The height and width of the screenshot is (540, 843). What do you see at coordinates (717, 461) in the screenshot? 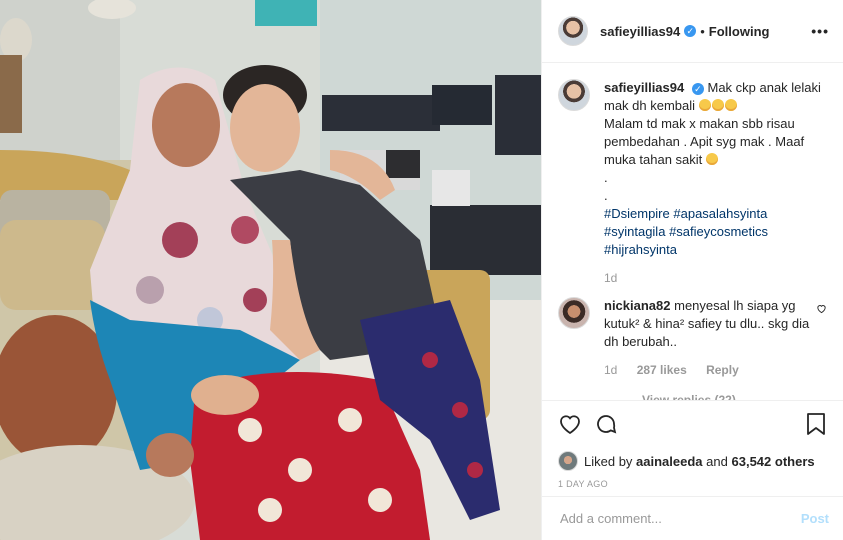
I see `likes-connector: and` at bounding box center [717, 461].